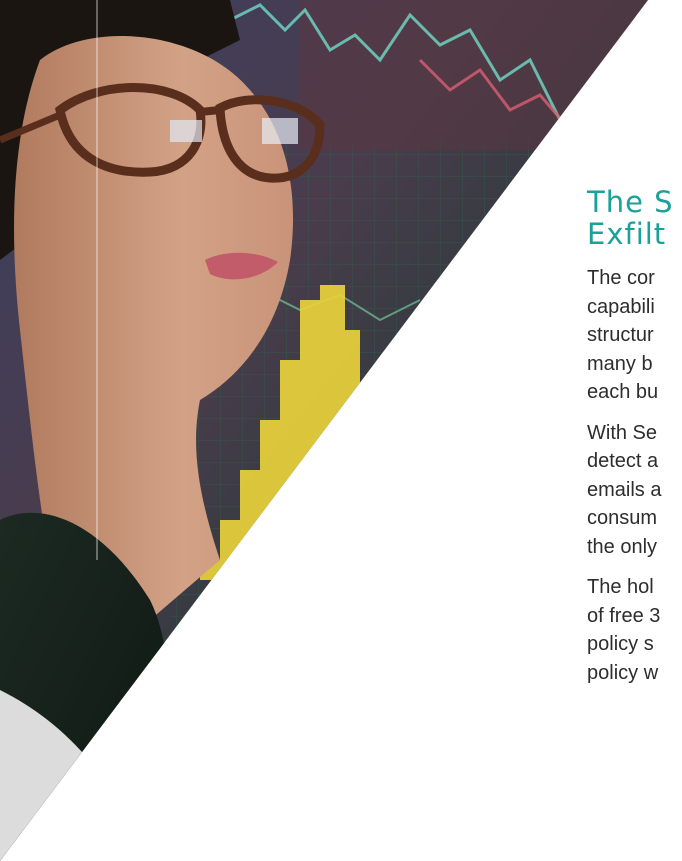  I want to click on text-line: many b, so click(620, 363).